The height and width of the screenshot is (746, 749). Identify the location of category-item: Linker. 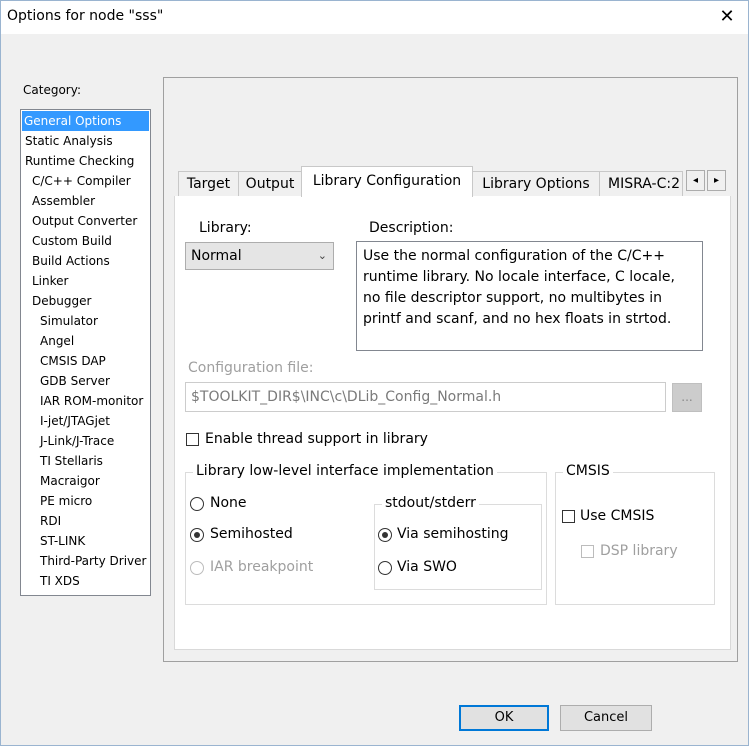
(50, 281).